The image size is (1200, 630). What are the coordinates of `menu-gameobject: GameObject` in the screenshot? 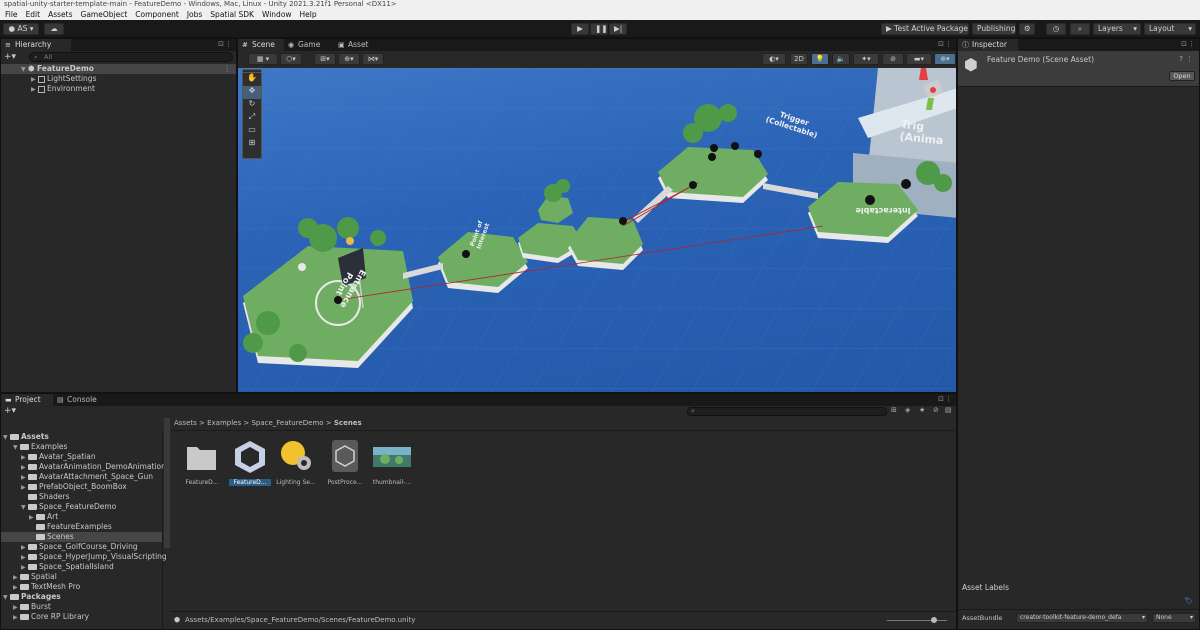 It's located at (104, 14).